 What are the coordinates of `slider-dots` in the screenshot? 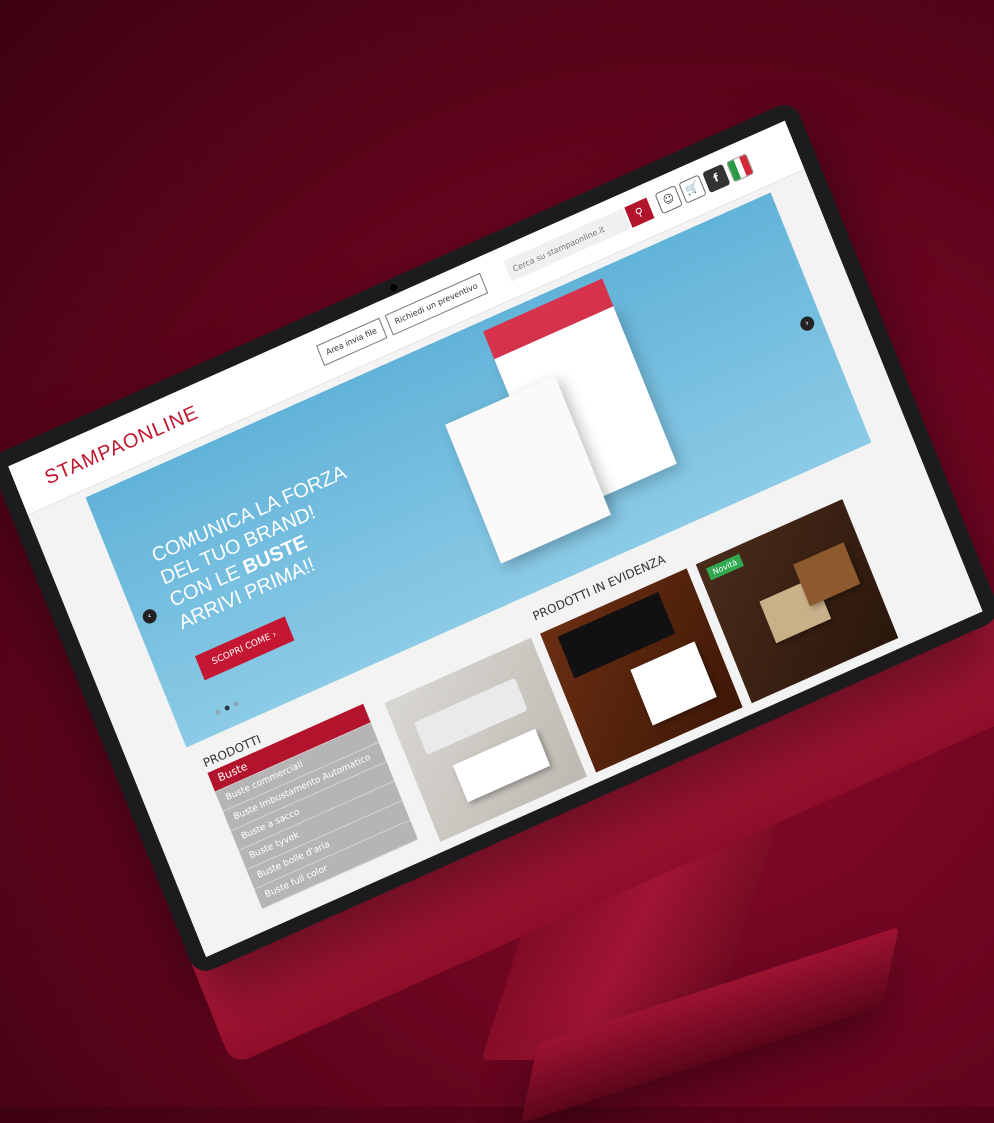 It's located at (227, 708).